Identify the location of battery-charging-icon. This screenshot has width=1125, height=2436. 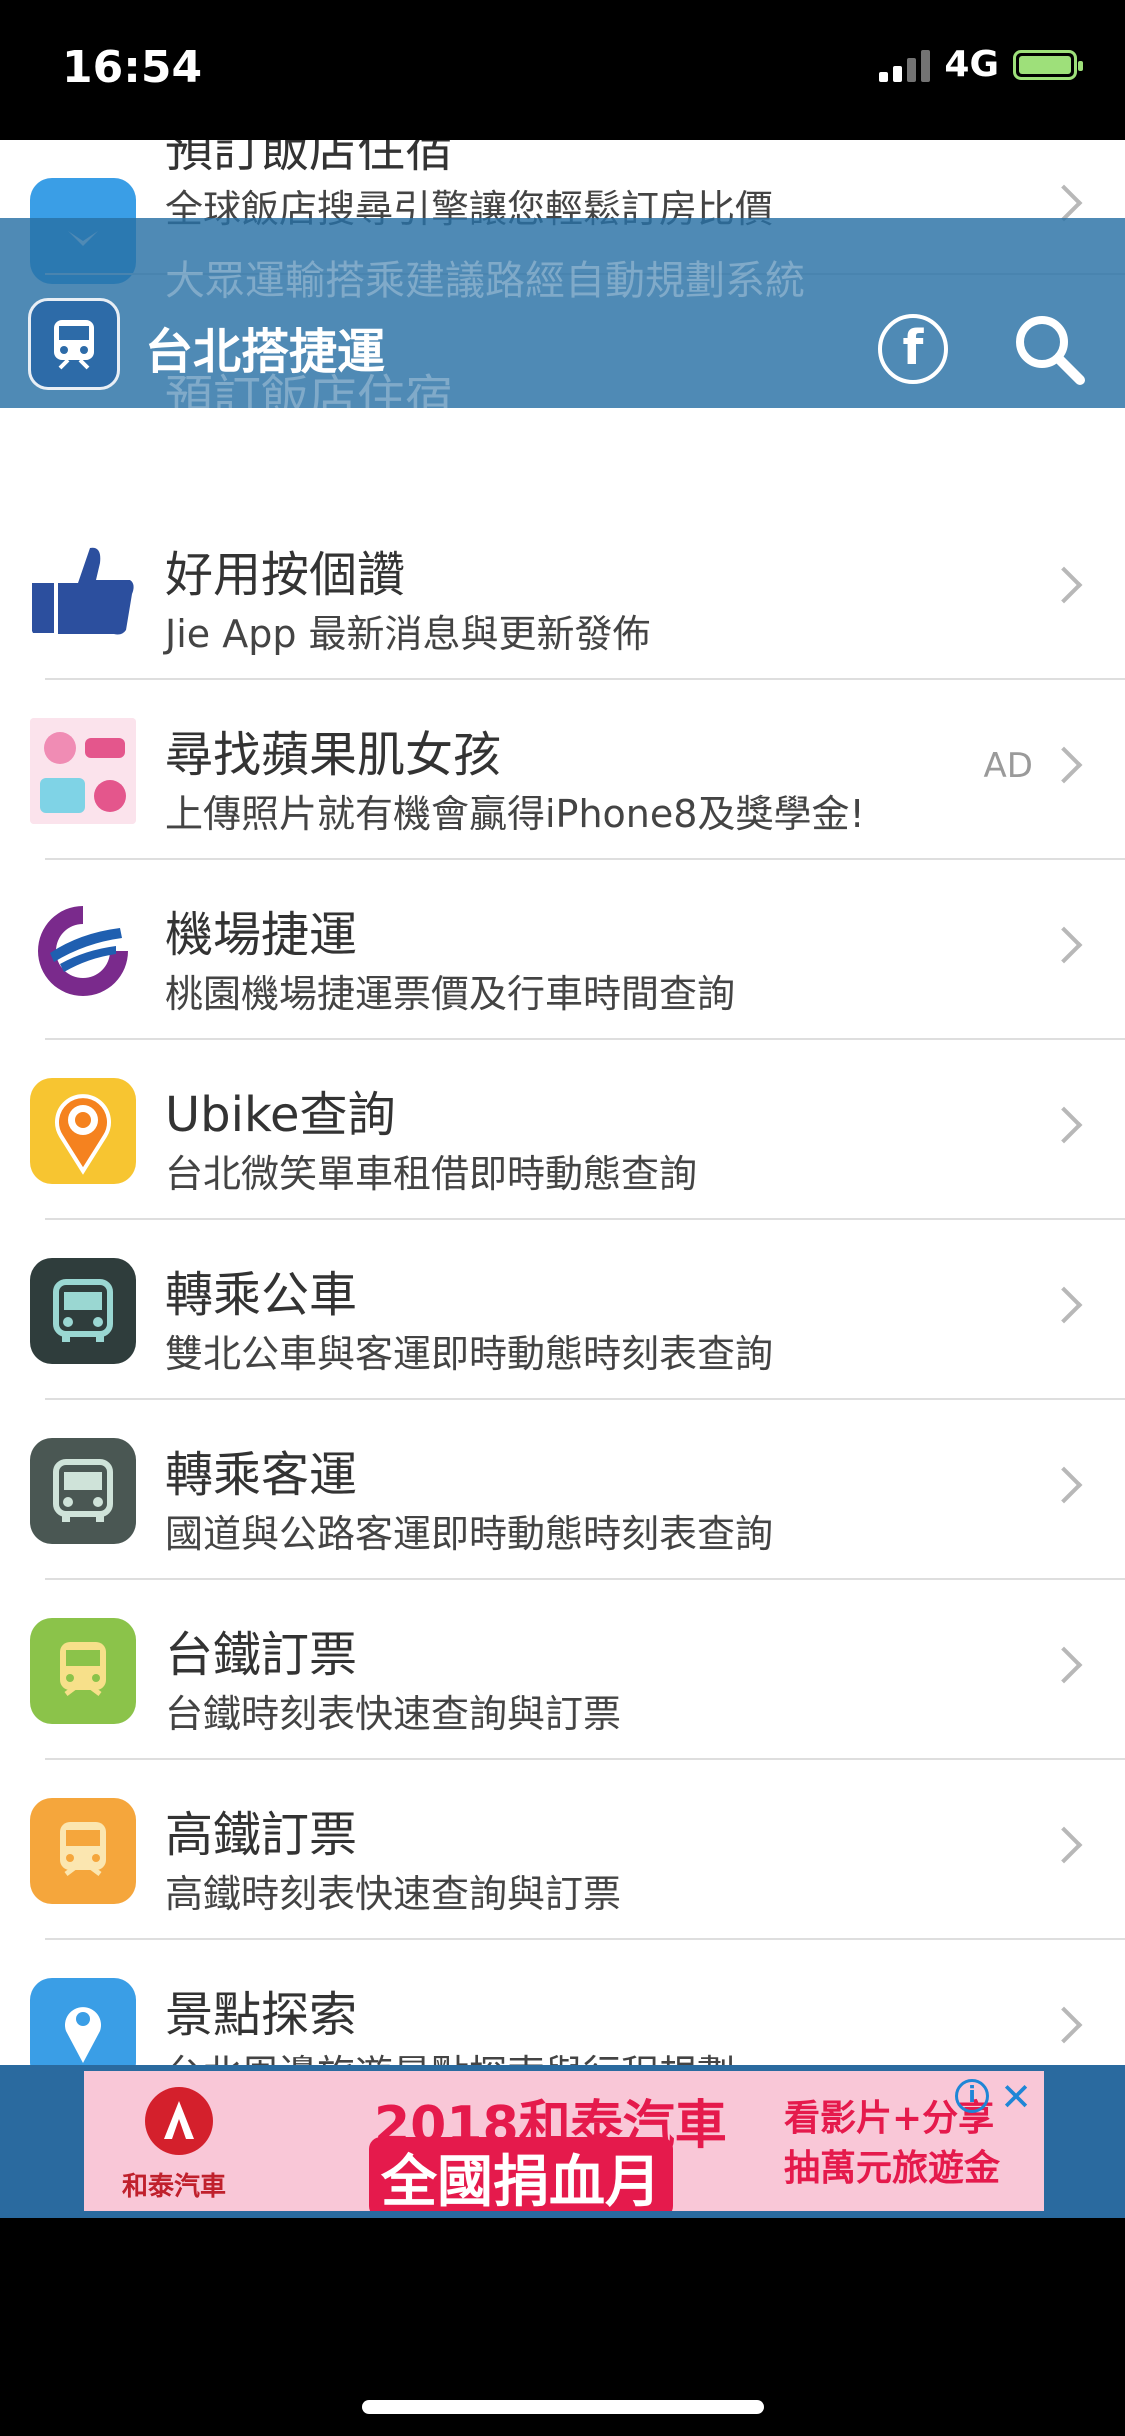
(1048, 64).